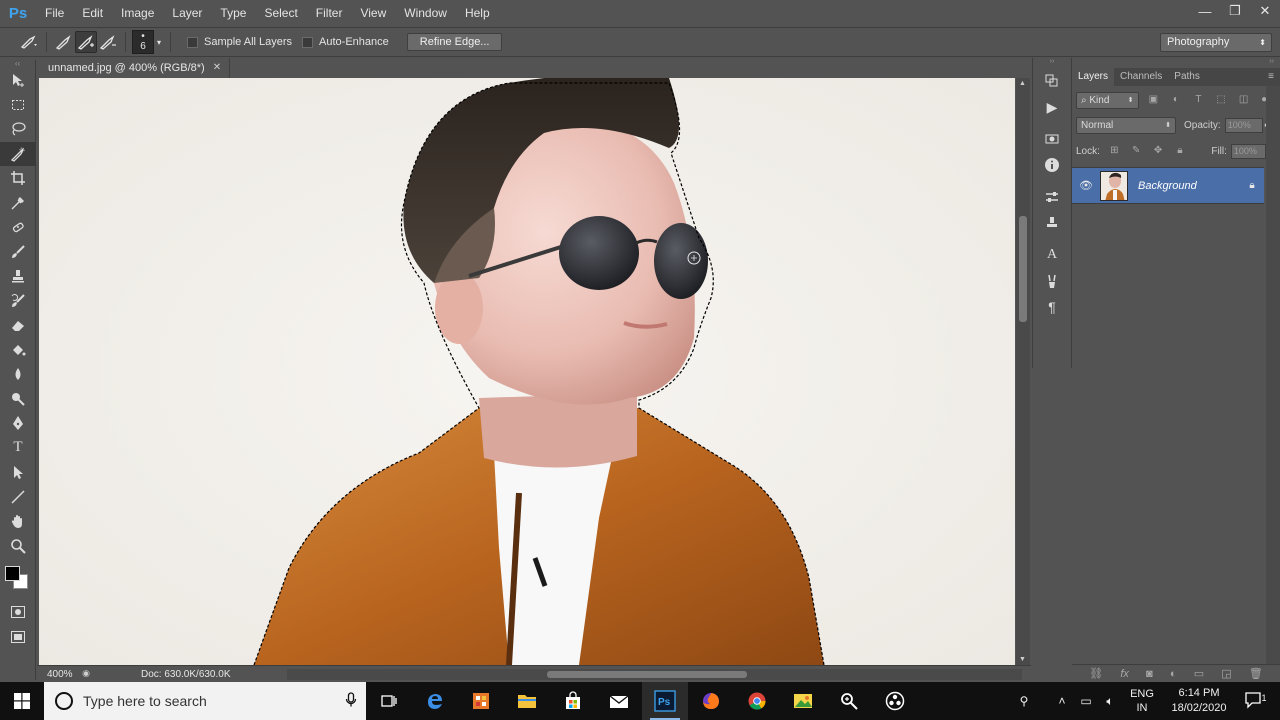 The width and height of the screenshot is (1280, 720). What do you see at coordinates (54, 13) in the screenshot?
I see `menu-file: File` at bounding box center [54, 13].